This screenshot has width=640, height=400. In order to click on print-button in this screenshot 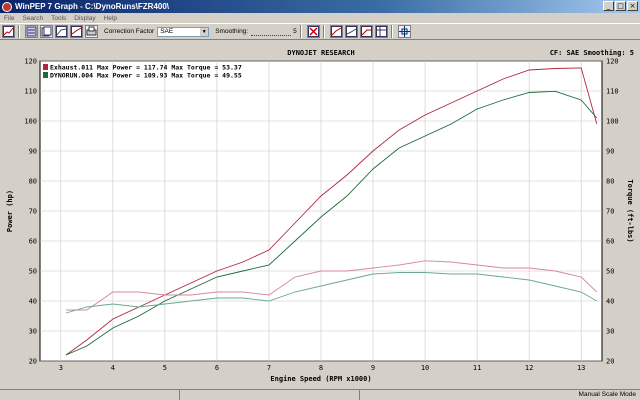, I will do `click(91, 31)`.